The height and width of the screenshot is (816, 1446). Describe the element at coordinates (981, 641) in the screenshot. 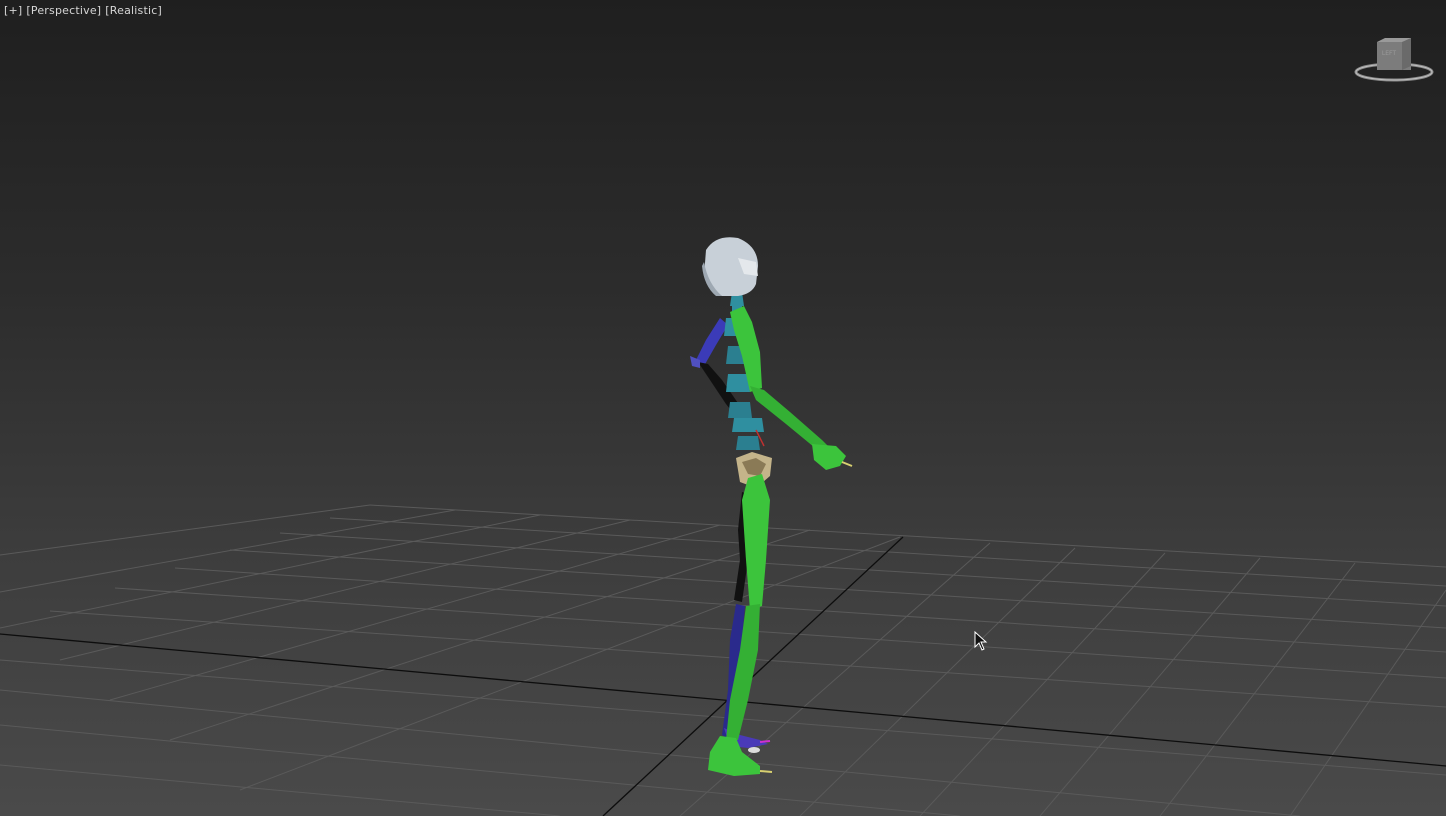

I see `mouse-pointer-icon` at that location.